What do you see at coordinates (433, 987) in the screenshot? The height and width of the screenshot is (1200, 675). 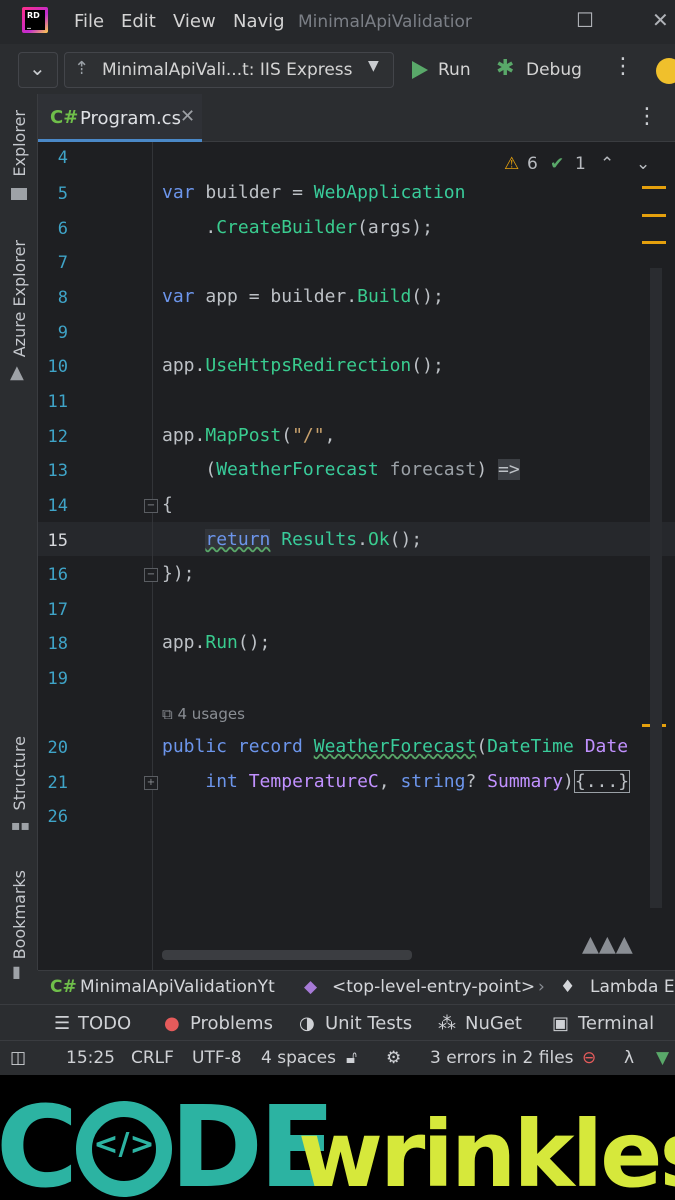 I see `crumb-entry-point: <top-level-entry-point>` at bounding box center [433, 987].